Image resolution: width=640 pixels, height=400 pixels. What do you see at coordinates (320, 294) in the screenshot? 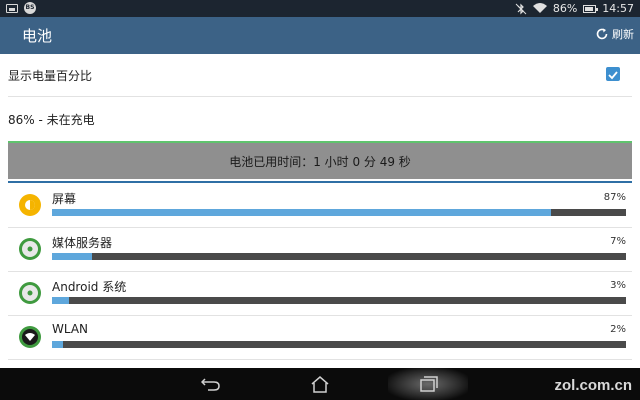
I see `usage-row-android-system: Android 系统 3%` at bounding box center [320, 294].